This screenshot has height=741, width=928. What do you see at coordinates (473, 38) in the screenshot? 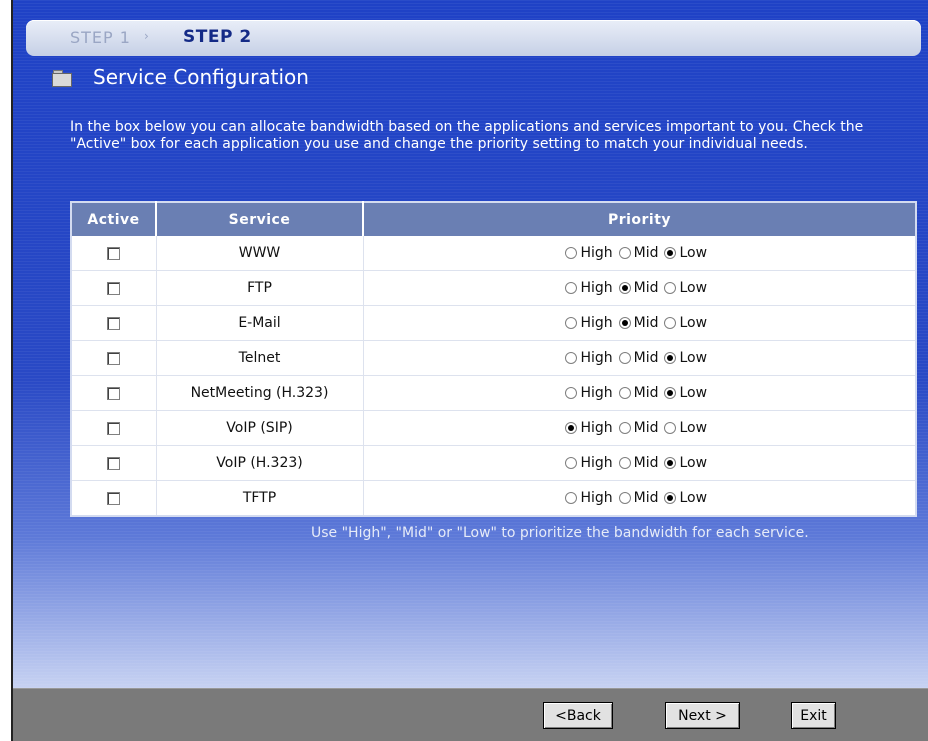
I see `step-indicator: STEP 1 › STEP 2` at bounding box center [473, 38].